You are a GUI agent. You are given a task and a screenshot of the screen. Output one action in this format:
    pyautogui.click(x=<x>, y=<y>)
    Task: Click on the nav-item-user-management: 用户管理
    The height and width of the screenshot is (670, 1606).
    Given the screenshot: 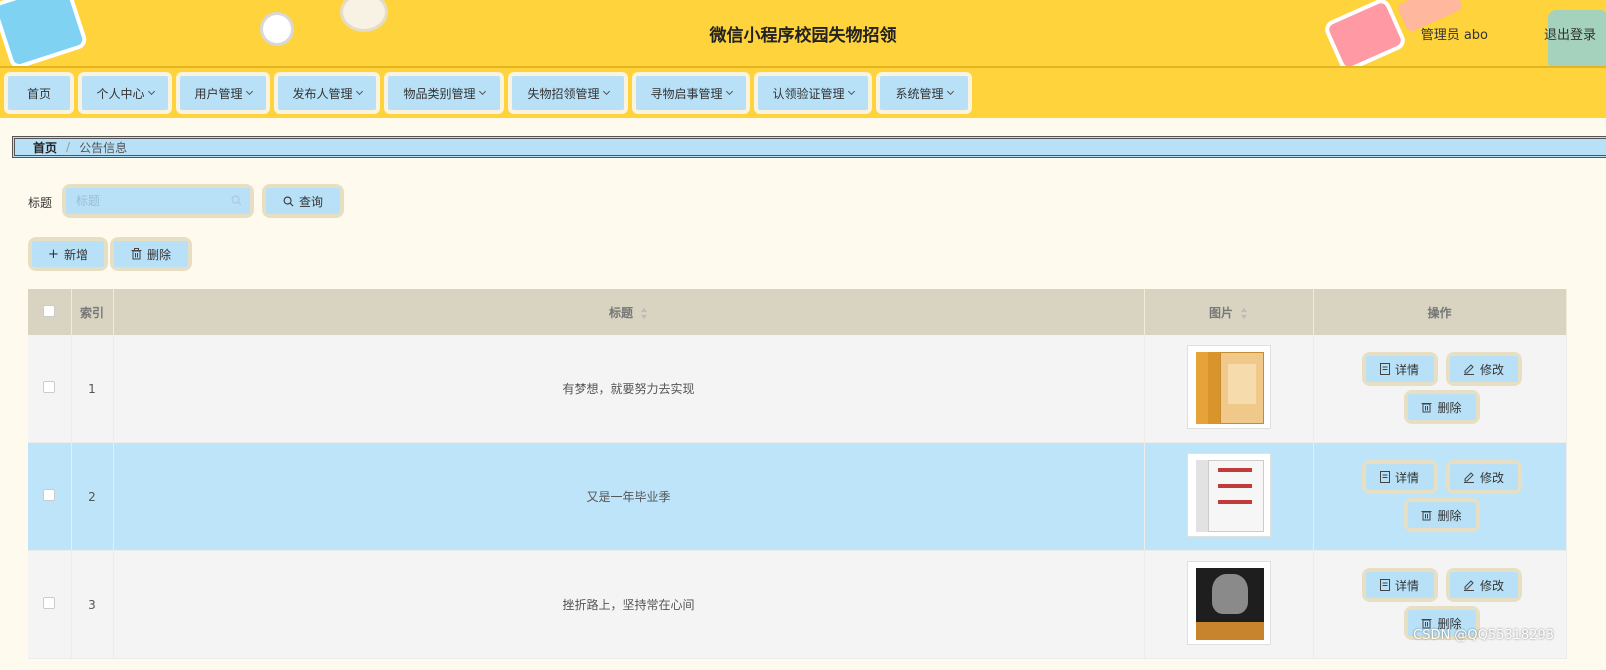 What is the action you would take?
    pyautogui.click(x=223, y=93)
    